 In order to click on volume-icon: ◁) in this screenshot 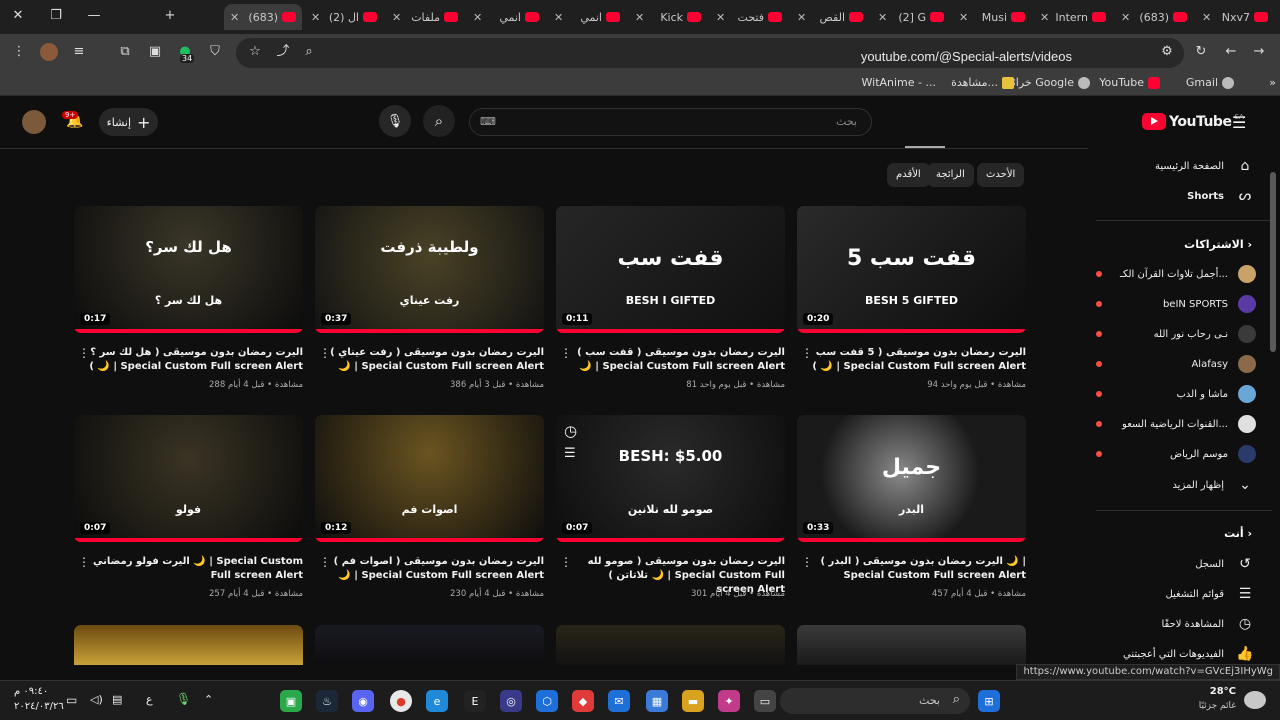, I will do `click(96, 699)`.